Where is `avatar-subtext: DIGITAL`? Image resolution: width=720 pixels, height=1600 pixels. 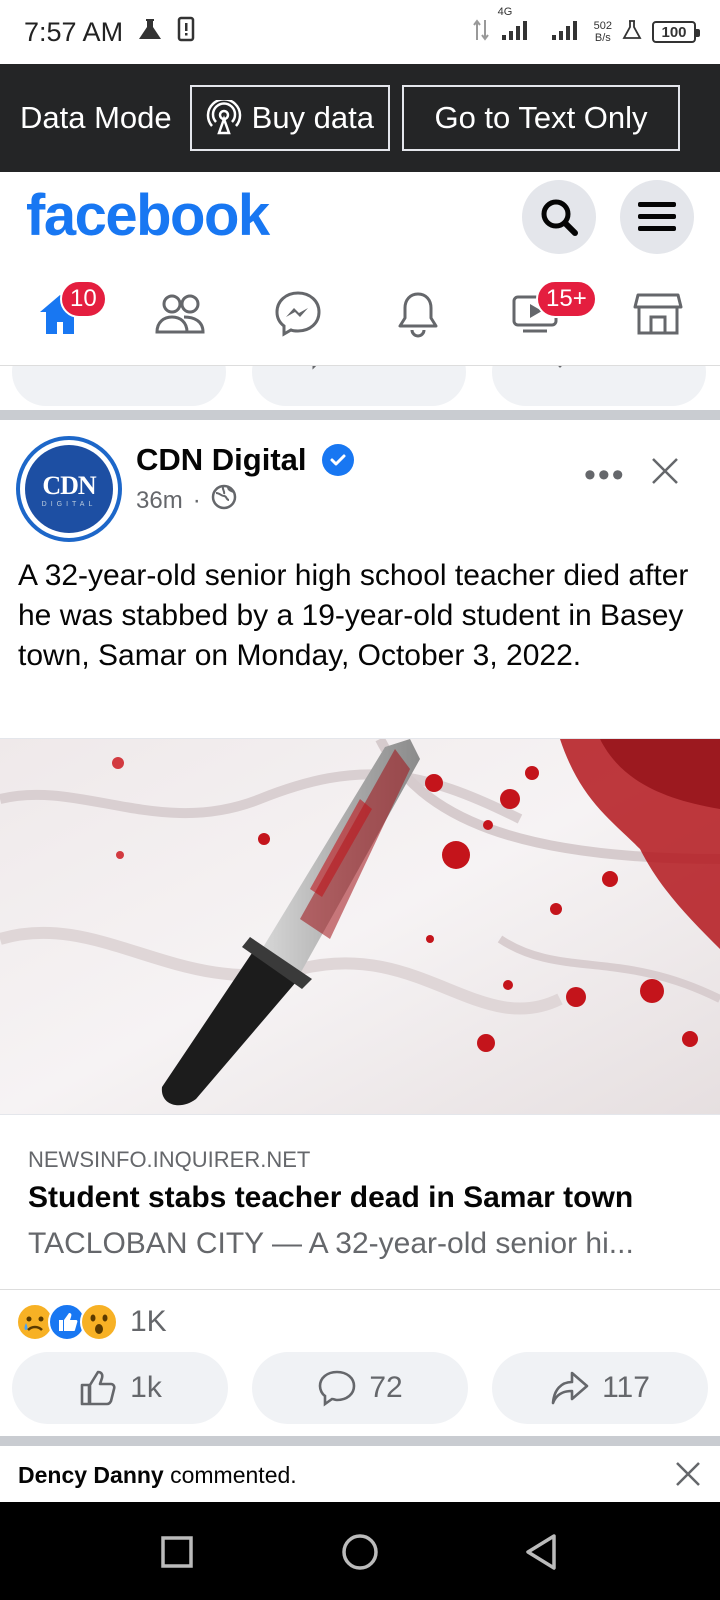 avatar-subtext: DIGITAL is located at coordinates (69, 504).